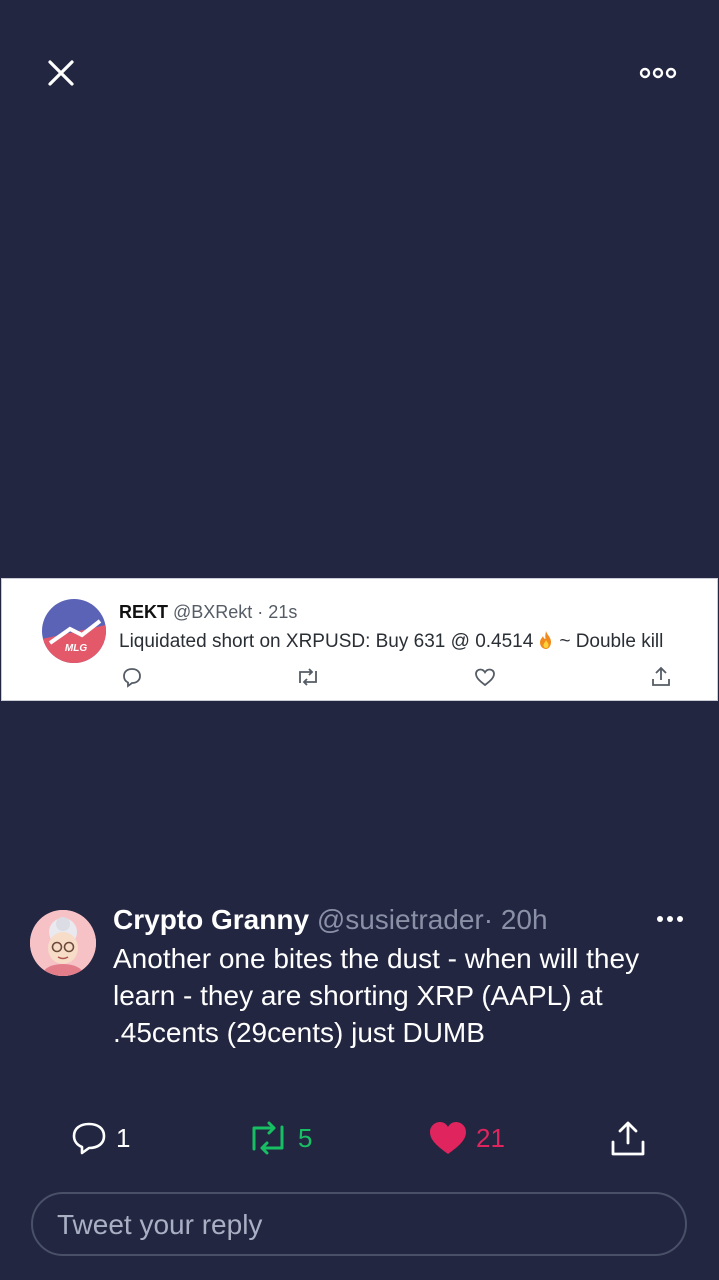  I want to click on tweet-actions: 1 5 21, so click(359, 1138).